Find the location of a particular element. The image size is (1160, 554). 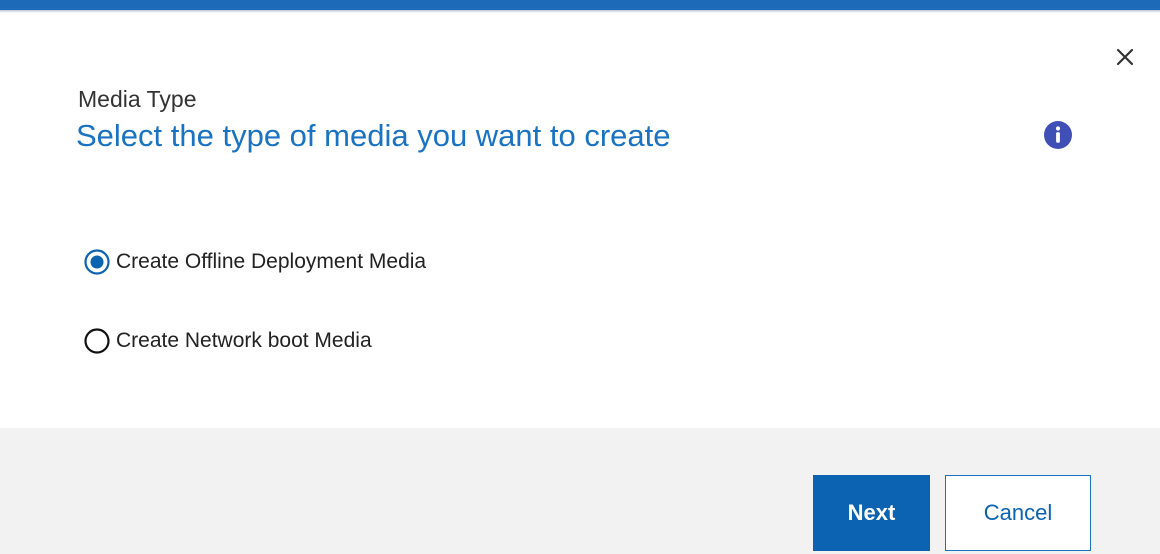

radio-option-network-boot: Create Network boot Media is located at coordinates (228, 341).